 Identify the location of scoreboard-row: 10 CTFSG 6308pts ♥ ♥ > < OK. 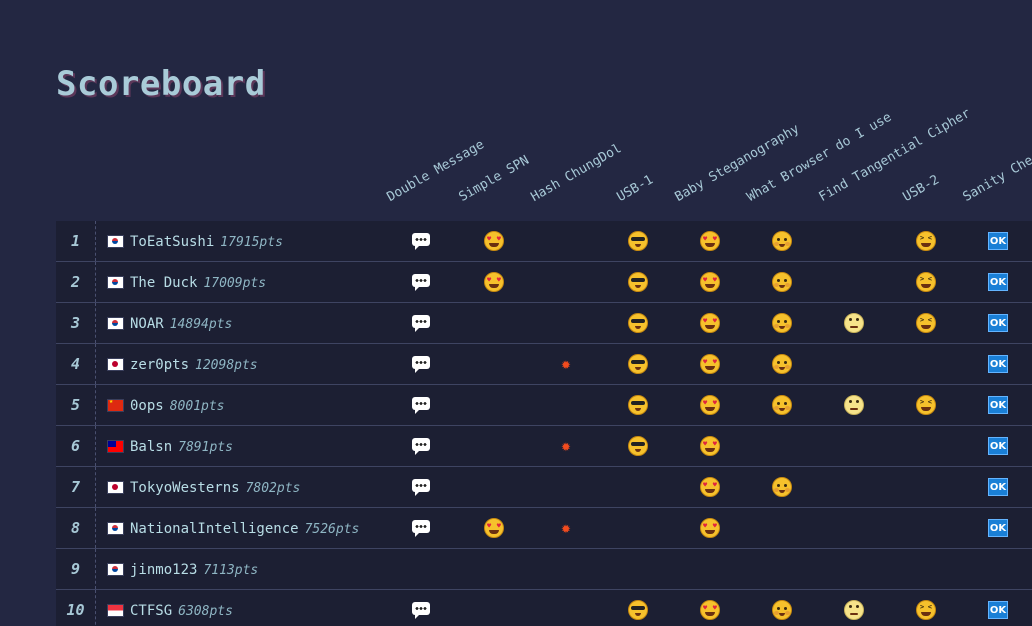
(544, 608).